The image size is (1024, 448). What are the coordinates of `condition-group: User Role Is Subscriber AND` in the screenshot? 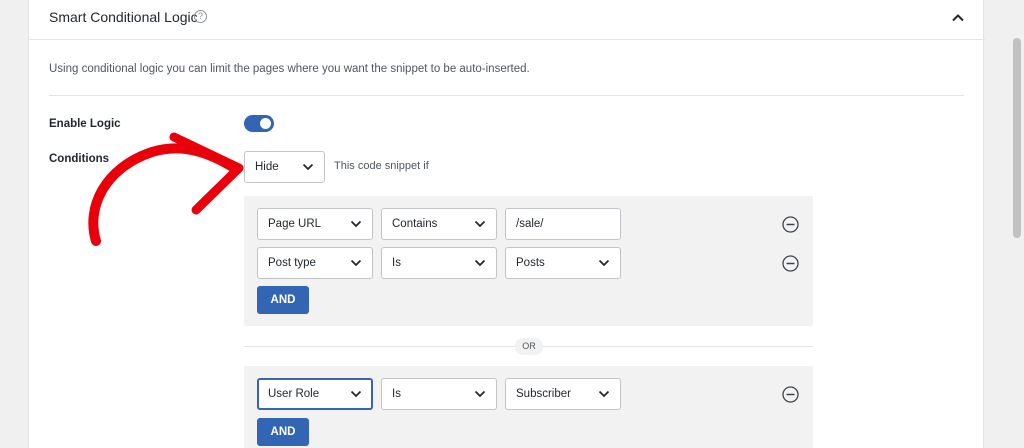 It's located at (528, 407).